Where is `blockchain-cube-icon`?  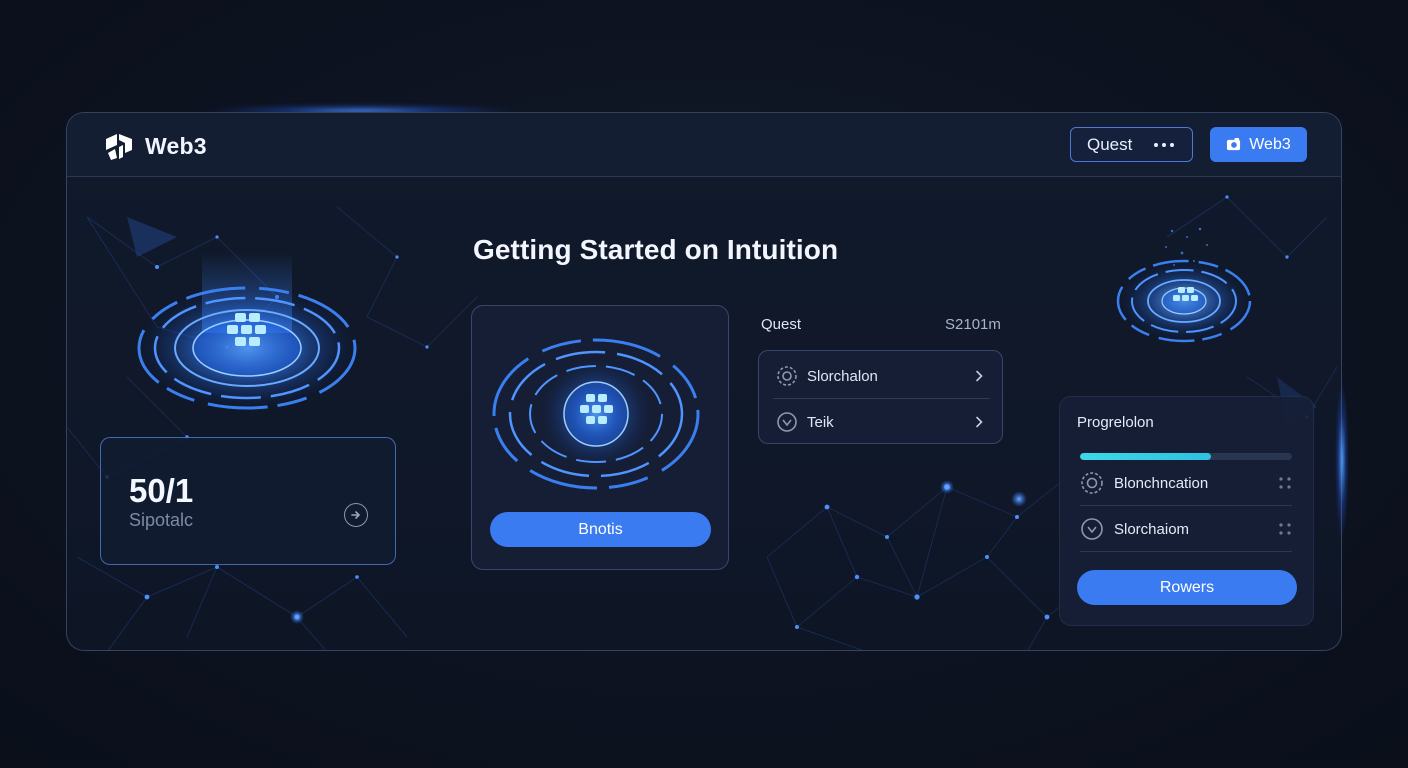 blockchain-cube-icon is located at coordinates (596, 414).